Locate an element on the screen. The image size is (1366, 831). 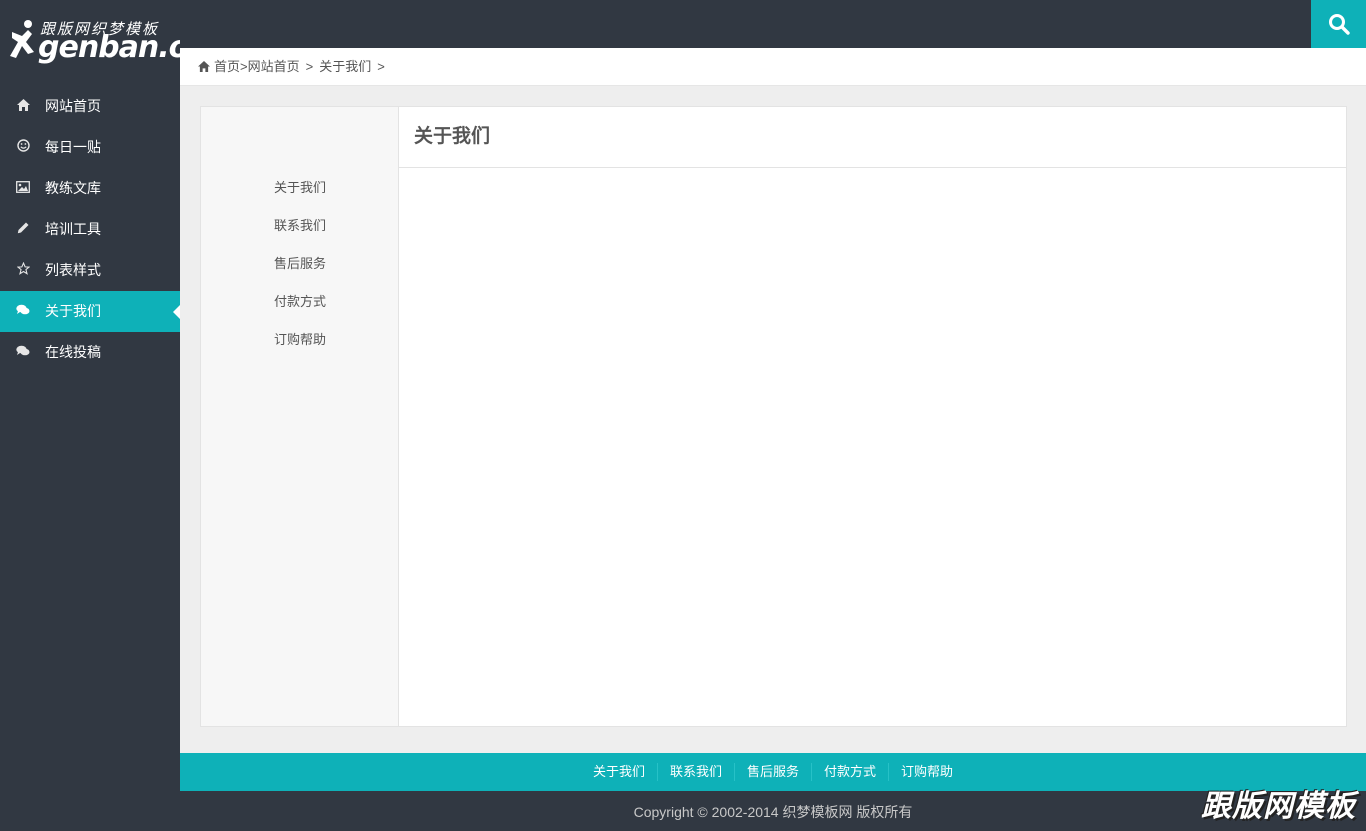
sidebar-item-daily-post: 每日一贴 is located at coordinates (90, 147).